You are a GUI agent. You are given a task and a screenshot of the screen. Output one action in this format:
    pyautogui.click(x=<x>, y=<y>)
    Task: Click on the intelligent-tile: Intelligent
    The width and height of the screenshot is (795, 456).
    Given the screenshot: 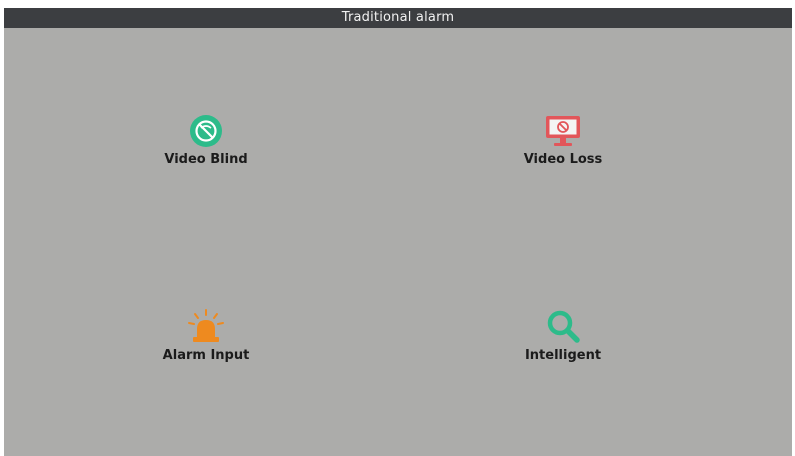 What is the action you would take?
    pyautogui.click(x=563, y=344)
    